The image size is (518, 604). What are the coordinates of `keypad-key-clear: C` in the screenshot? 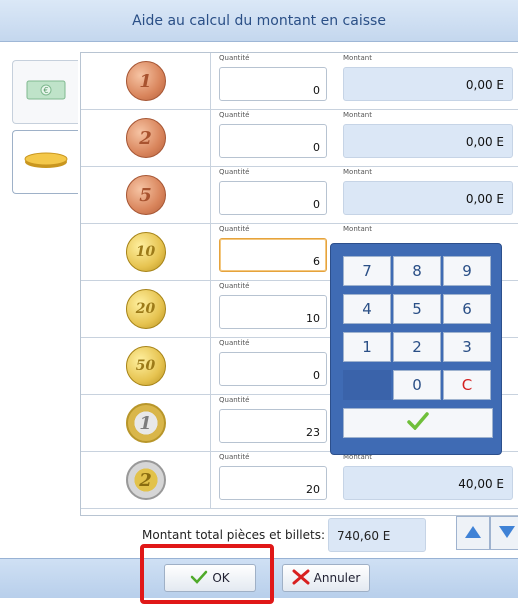 It's located at (467, 385).